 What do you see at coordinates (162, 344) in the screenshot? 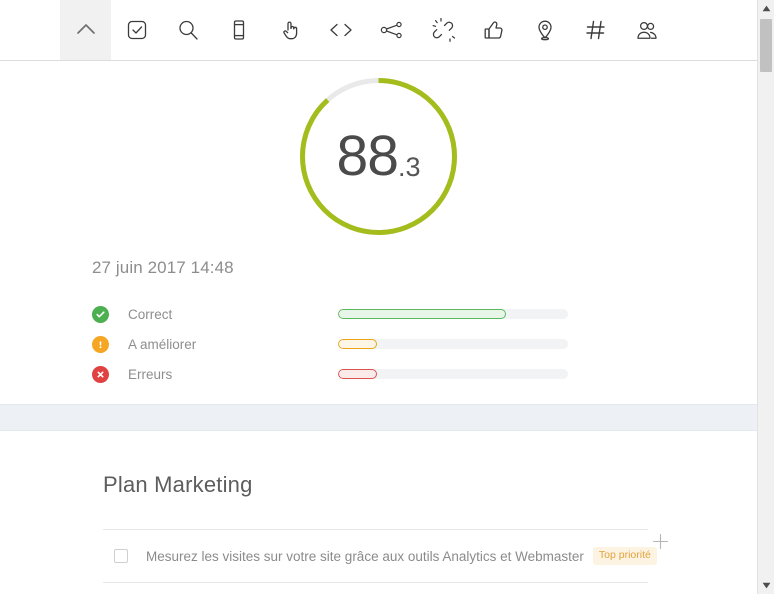
I see `stat-label-improve: A améliorer` at bounding box center [162, 344].